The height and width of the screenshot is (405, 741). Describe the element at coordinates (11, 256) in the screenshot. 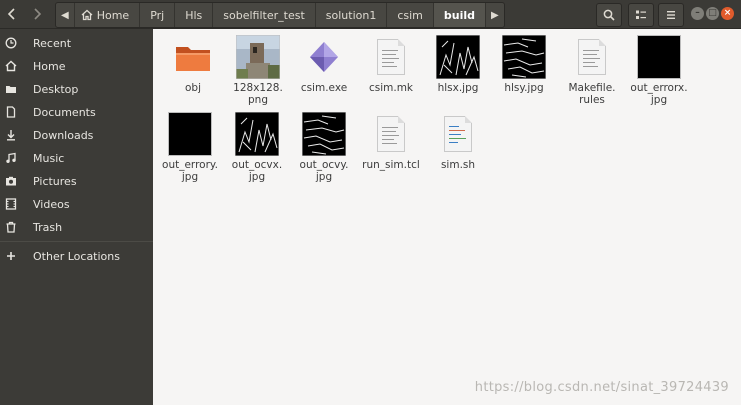

I see `plus-icon` at that location.